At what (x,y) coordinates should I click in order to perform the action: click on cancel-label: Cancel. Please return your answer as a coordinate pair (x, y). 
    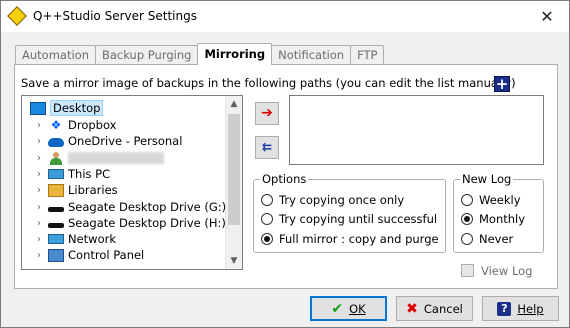
    Looking at the image, I should click on (443, 308).